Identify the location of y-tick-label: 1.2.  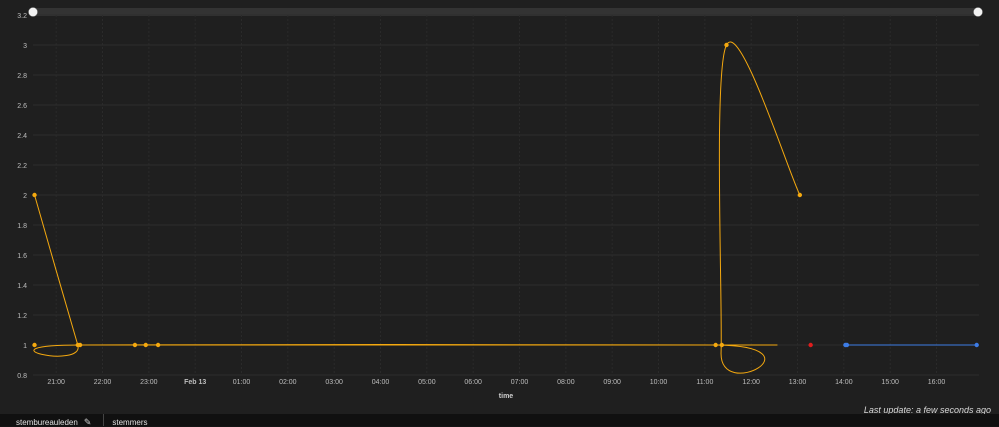
(22, 316).